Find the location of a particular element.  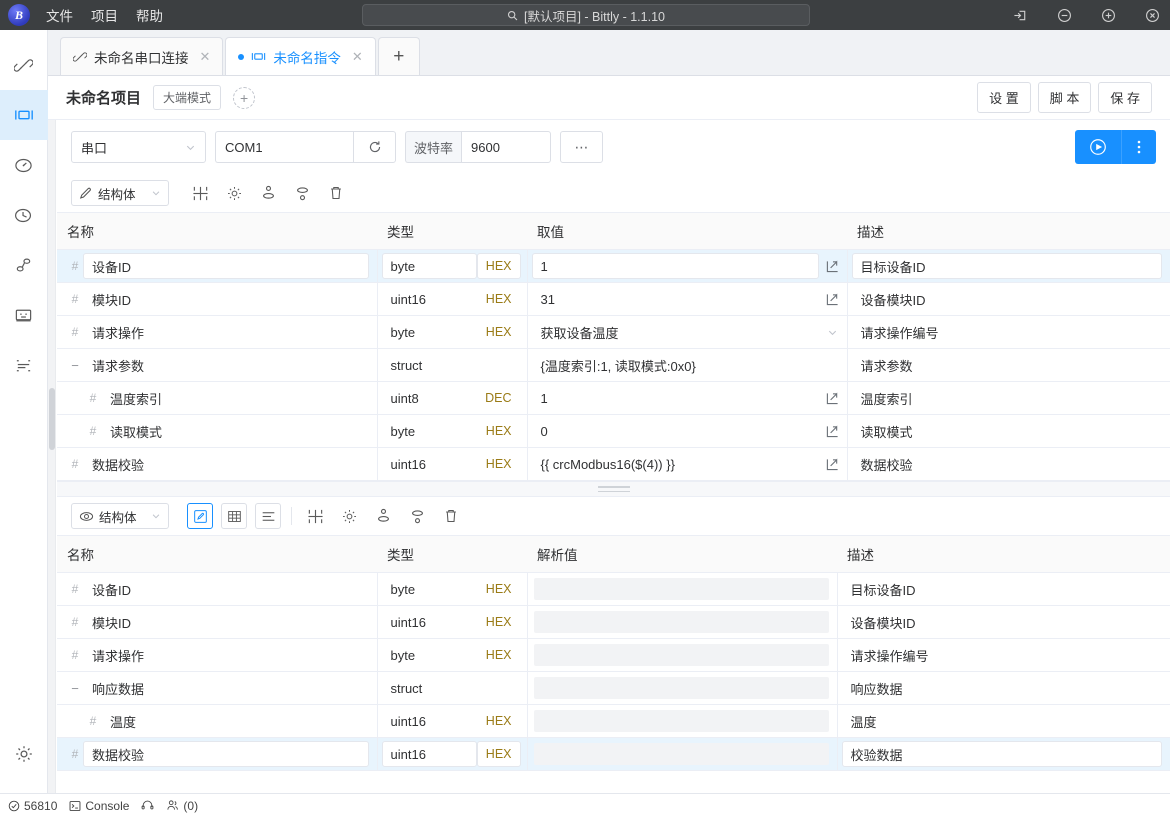

table-row: # 设备ID byte HEX 目标设备ID is located at coordinates (613, 589).